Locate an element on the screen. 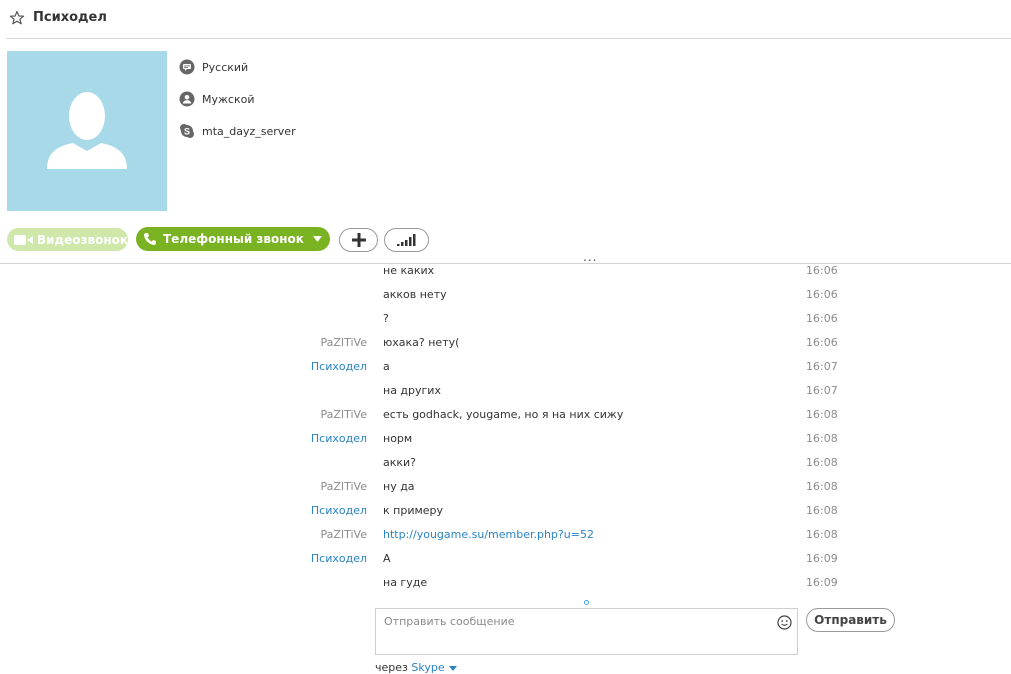 The height and width of the screenshot is (674, 1011). emoticon-icon is located at coordinates (784, 622).